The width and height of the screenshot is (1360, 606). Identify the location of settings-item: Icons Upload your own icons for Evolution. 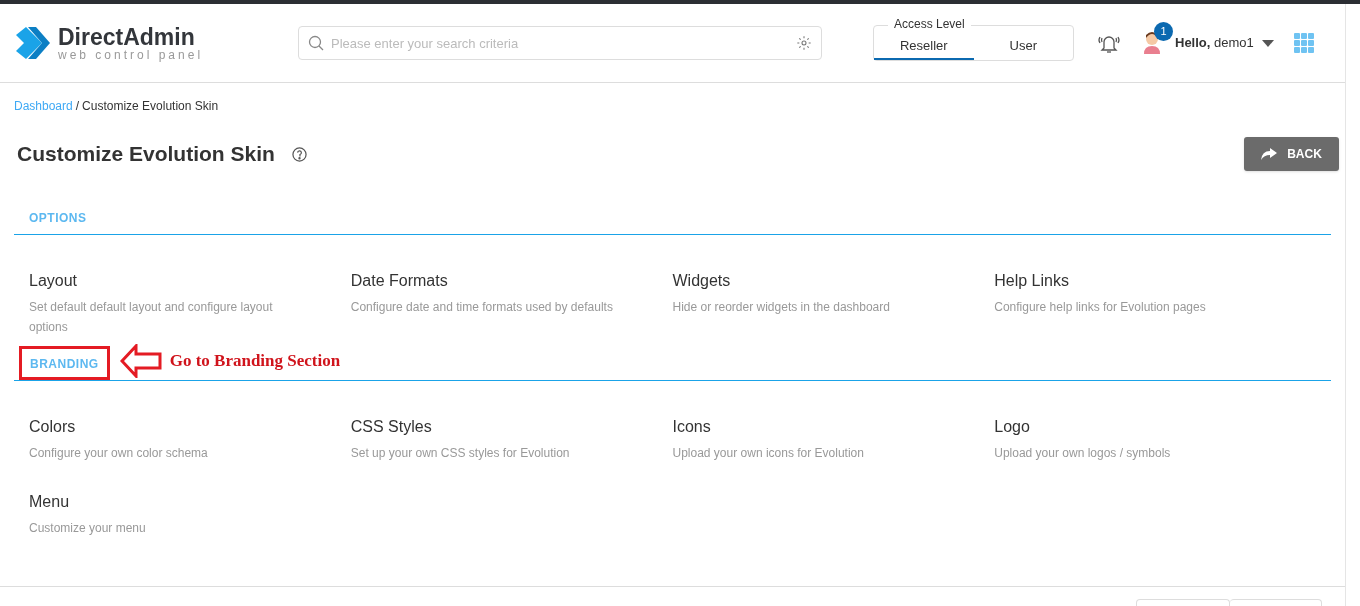
(833, 439).